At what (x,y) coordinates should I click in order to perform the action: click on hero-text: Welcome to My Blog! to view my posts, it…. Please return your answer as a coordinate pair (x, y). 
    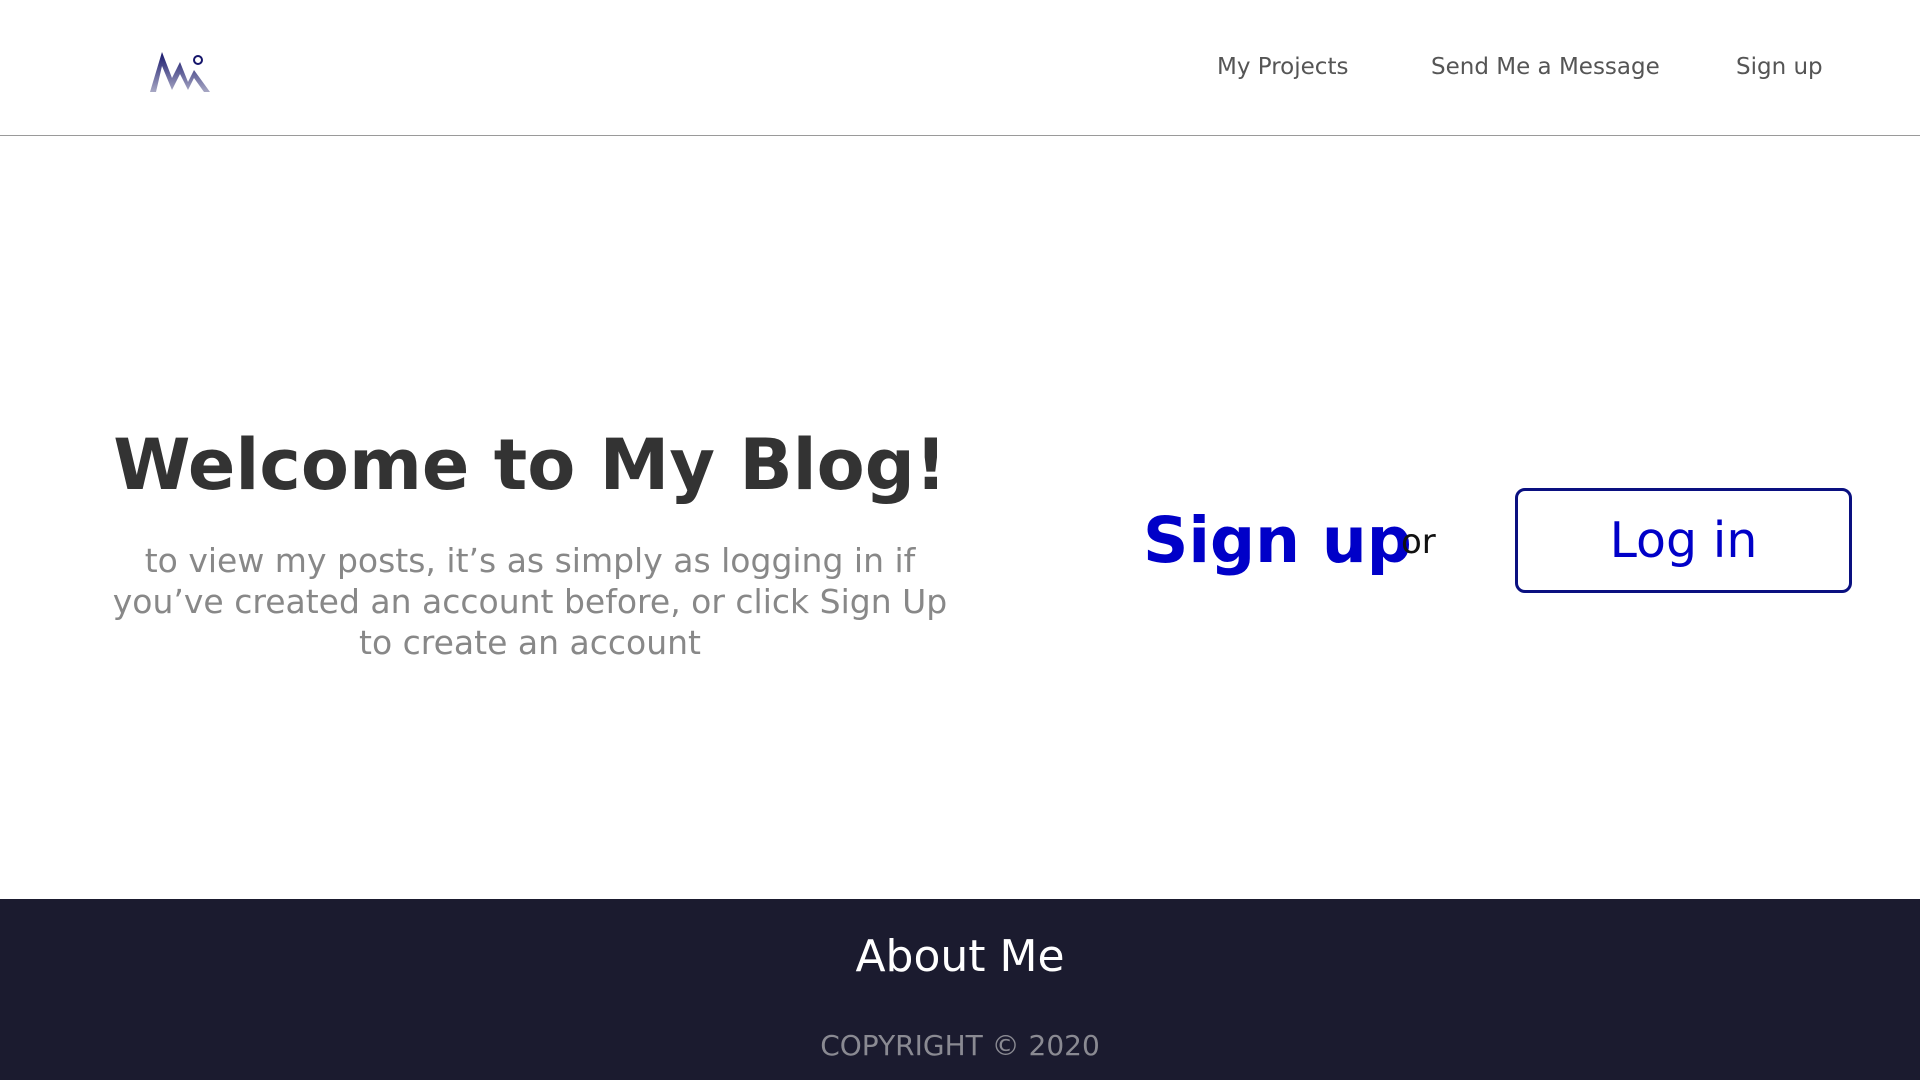
    Looking at the image, I should click on (530, 541).